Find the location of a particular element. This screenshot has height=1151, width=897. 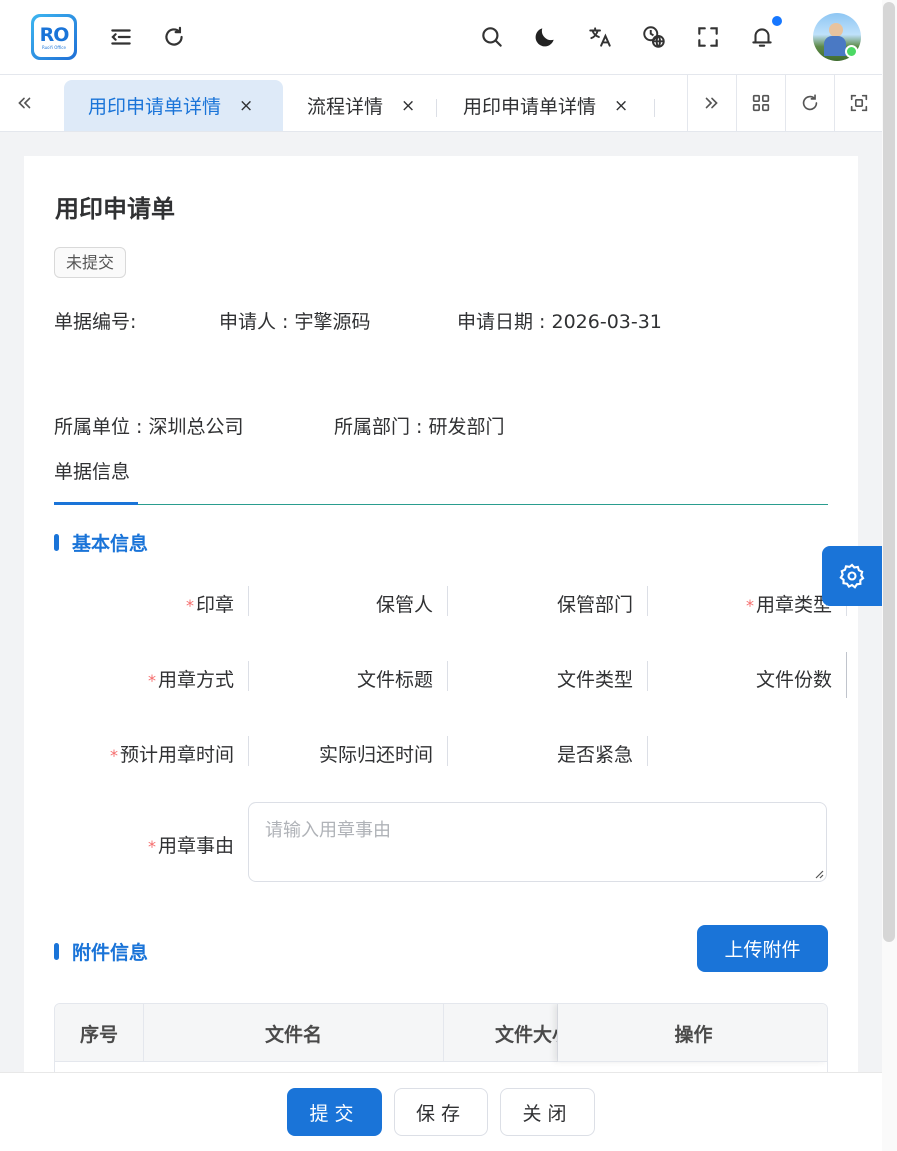

tab-doc-info-label: 单据信息 is located at coordinates (92, 472).